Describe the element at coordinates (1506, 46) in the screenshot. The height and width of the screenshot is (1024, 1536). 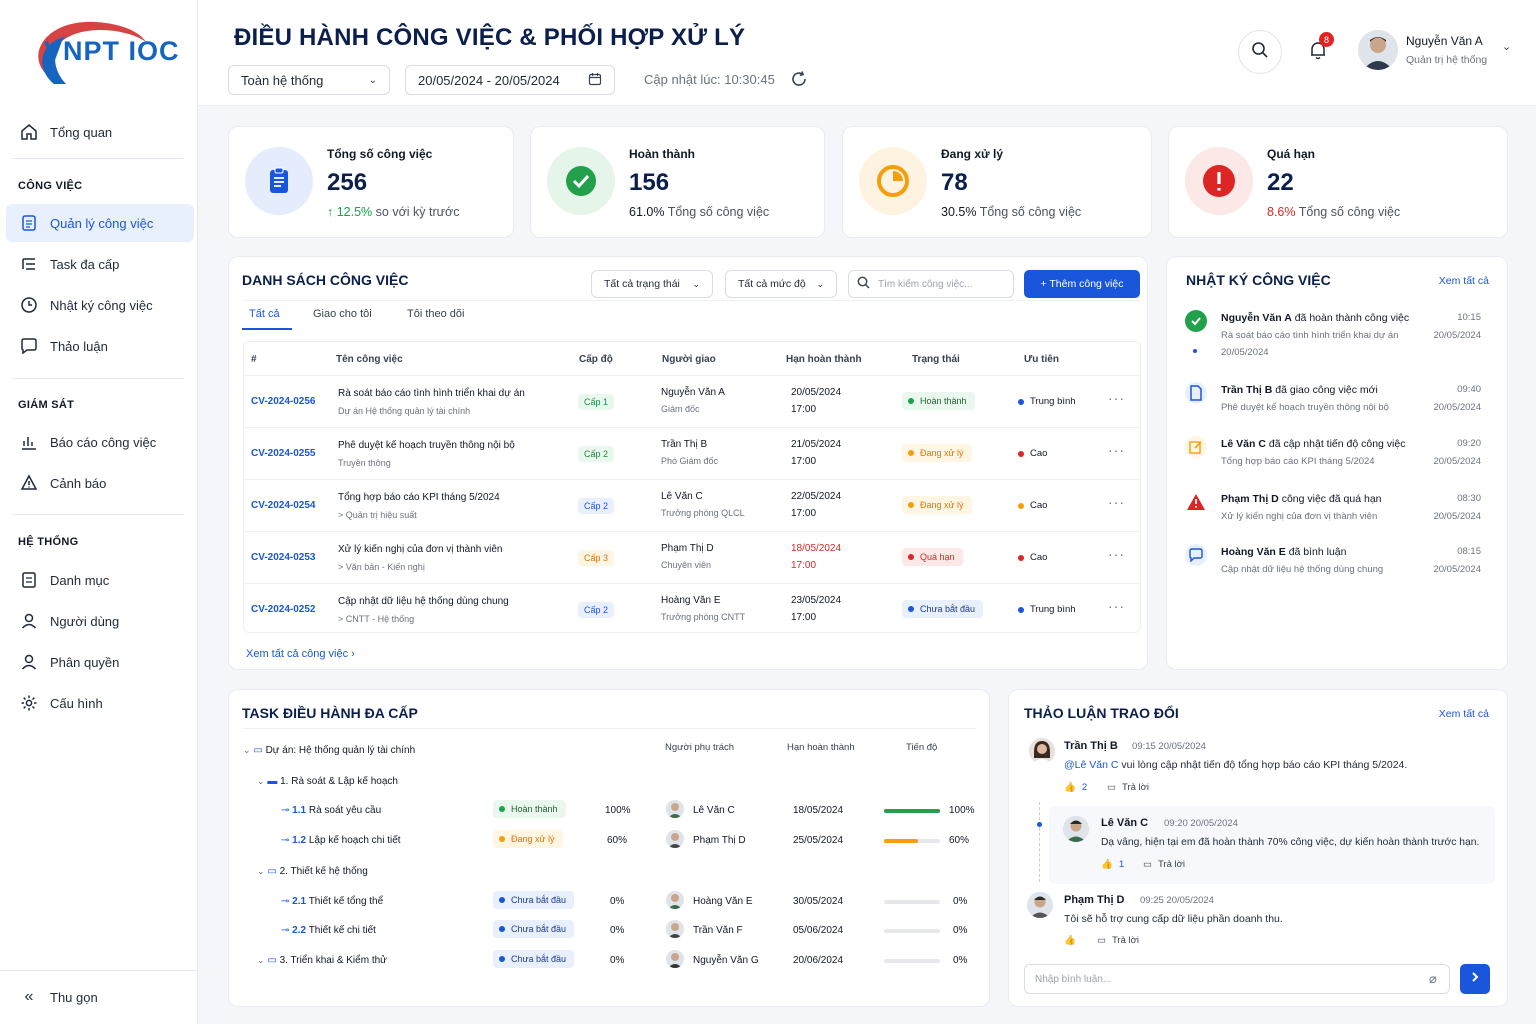
I see `user-menu-chevron-icon: ⌄` at that location.